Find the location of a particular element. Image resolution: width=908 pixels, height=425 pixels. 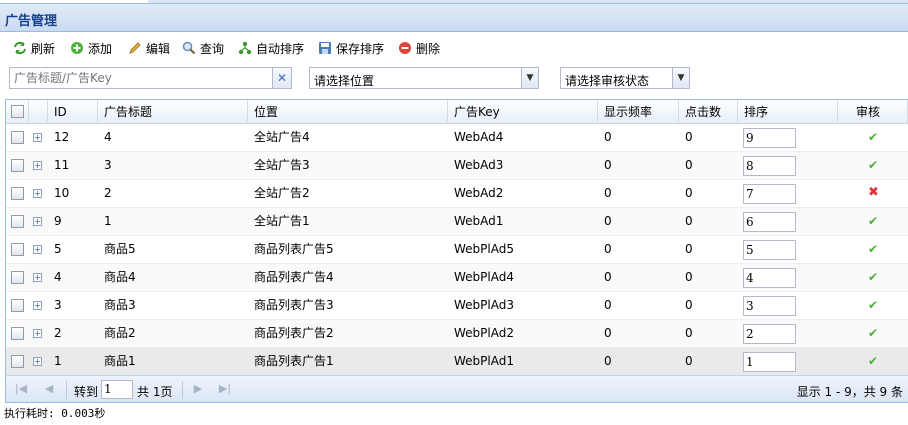

cell-position: 商品列表广告1 is located at coordinates (294, 361).